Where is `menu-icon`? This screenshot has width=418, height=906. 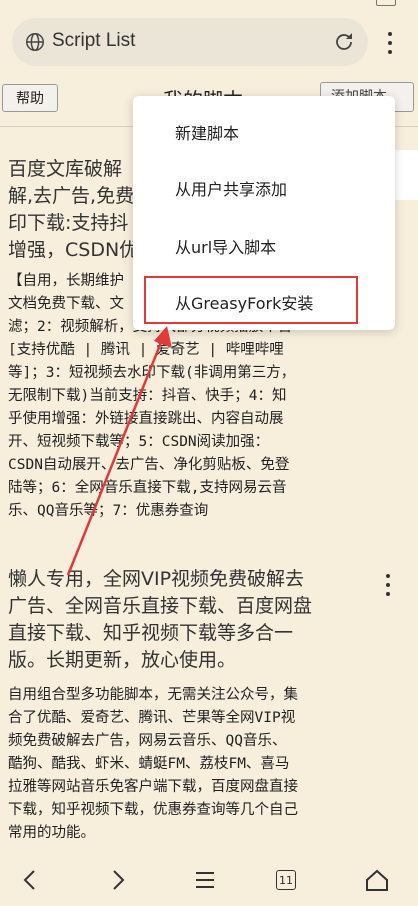 menu-icon is located at coordinates (205, 880).